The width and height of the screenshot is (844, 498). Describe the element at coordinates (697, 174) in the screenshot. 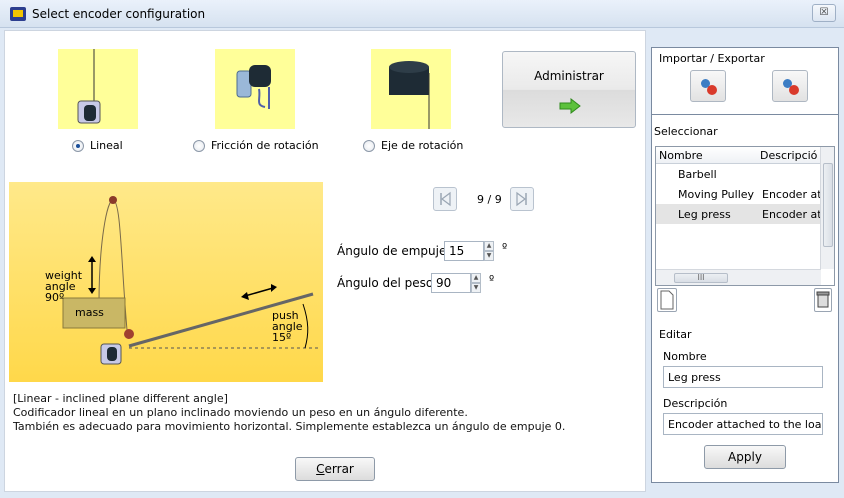

I see `row-name: Barbell` at that location.